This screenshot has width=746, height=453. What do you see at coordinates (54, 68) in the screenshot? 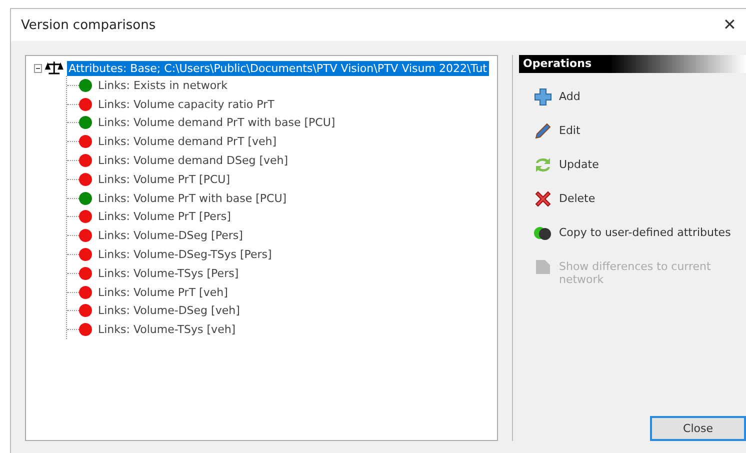
I see `scales-icon` at bounding box center [54, 68].